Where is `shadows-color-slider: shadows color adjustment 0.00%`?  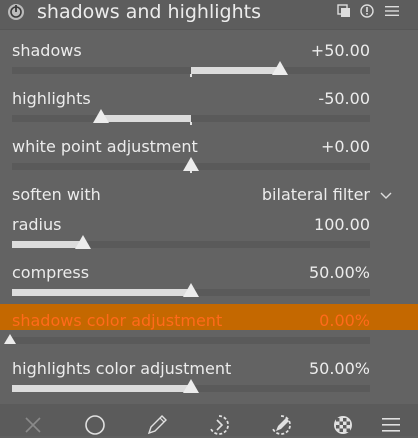
shadows-color-slider: shadows color adjustment 0.00% is located at coordinates (196, 330).